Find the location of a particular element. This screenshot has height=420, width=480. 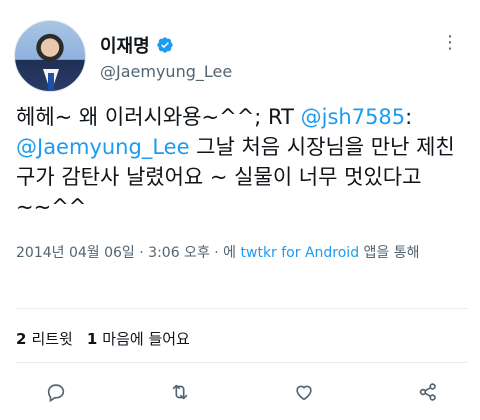

like-icon is located at coordinates (304, 393).